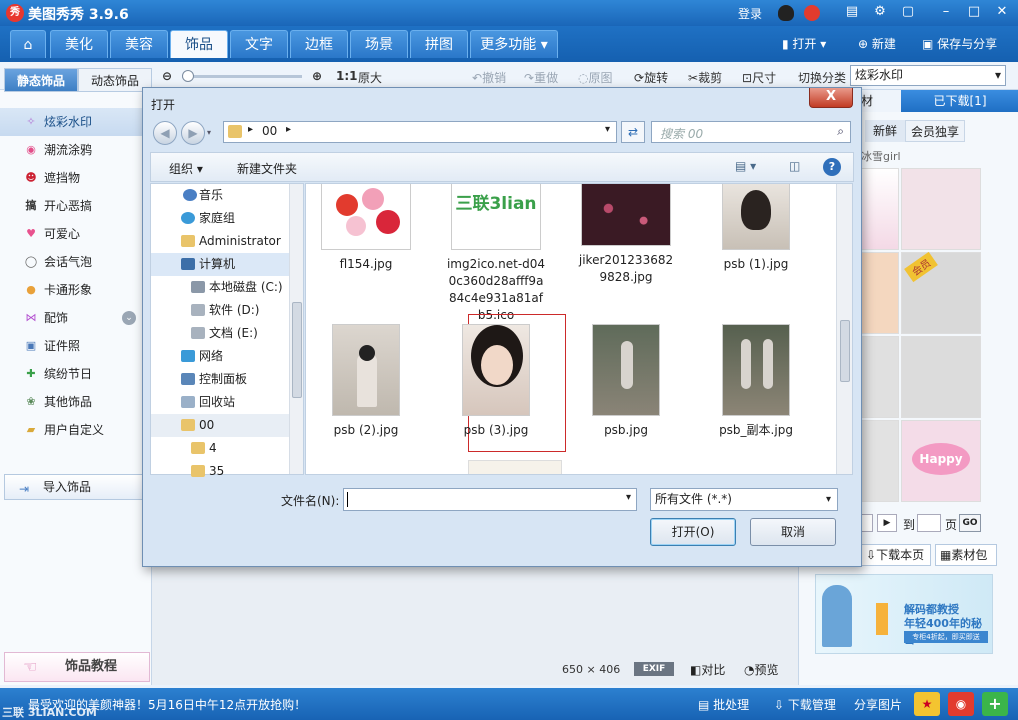 Image resolution: width=1018 pixels, height=720 pixels. Describe the element at coordinates (1002, 12) in the screenshot. I see `close-icon: ✕` at that location.